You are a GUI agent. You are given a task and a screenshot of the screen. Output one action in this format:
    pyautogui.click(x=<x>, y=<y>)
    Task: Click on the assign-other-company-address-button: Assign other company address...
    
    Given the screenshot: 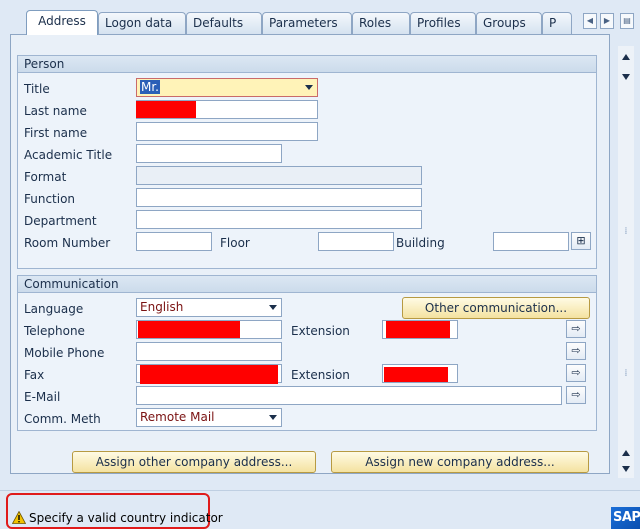 What is the action you would take?
    pyautogui.click(x=194, y=462)
    